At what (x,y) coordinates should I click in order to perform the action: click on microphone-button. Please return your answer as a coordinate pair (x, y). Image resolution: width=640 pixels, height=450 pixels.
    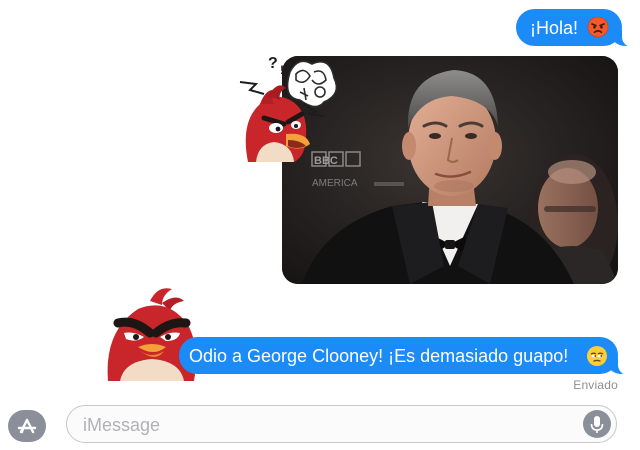
    Looking at the image, I should click on (597, 424).